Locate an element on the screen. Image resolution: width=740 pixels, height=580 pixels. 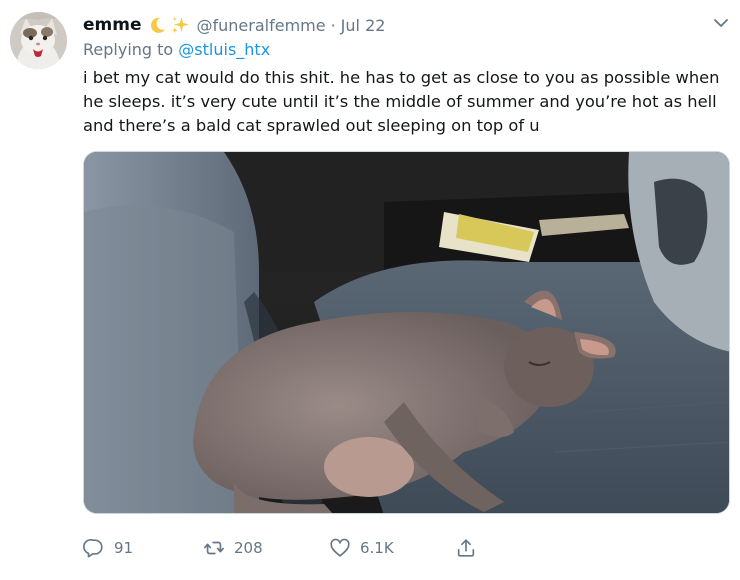
tweet-header: emme @funeralfemme · Jul 22 is located at coordinates (234, 25).